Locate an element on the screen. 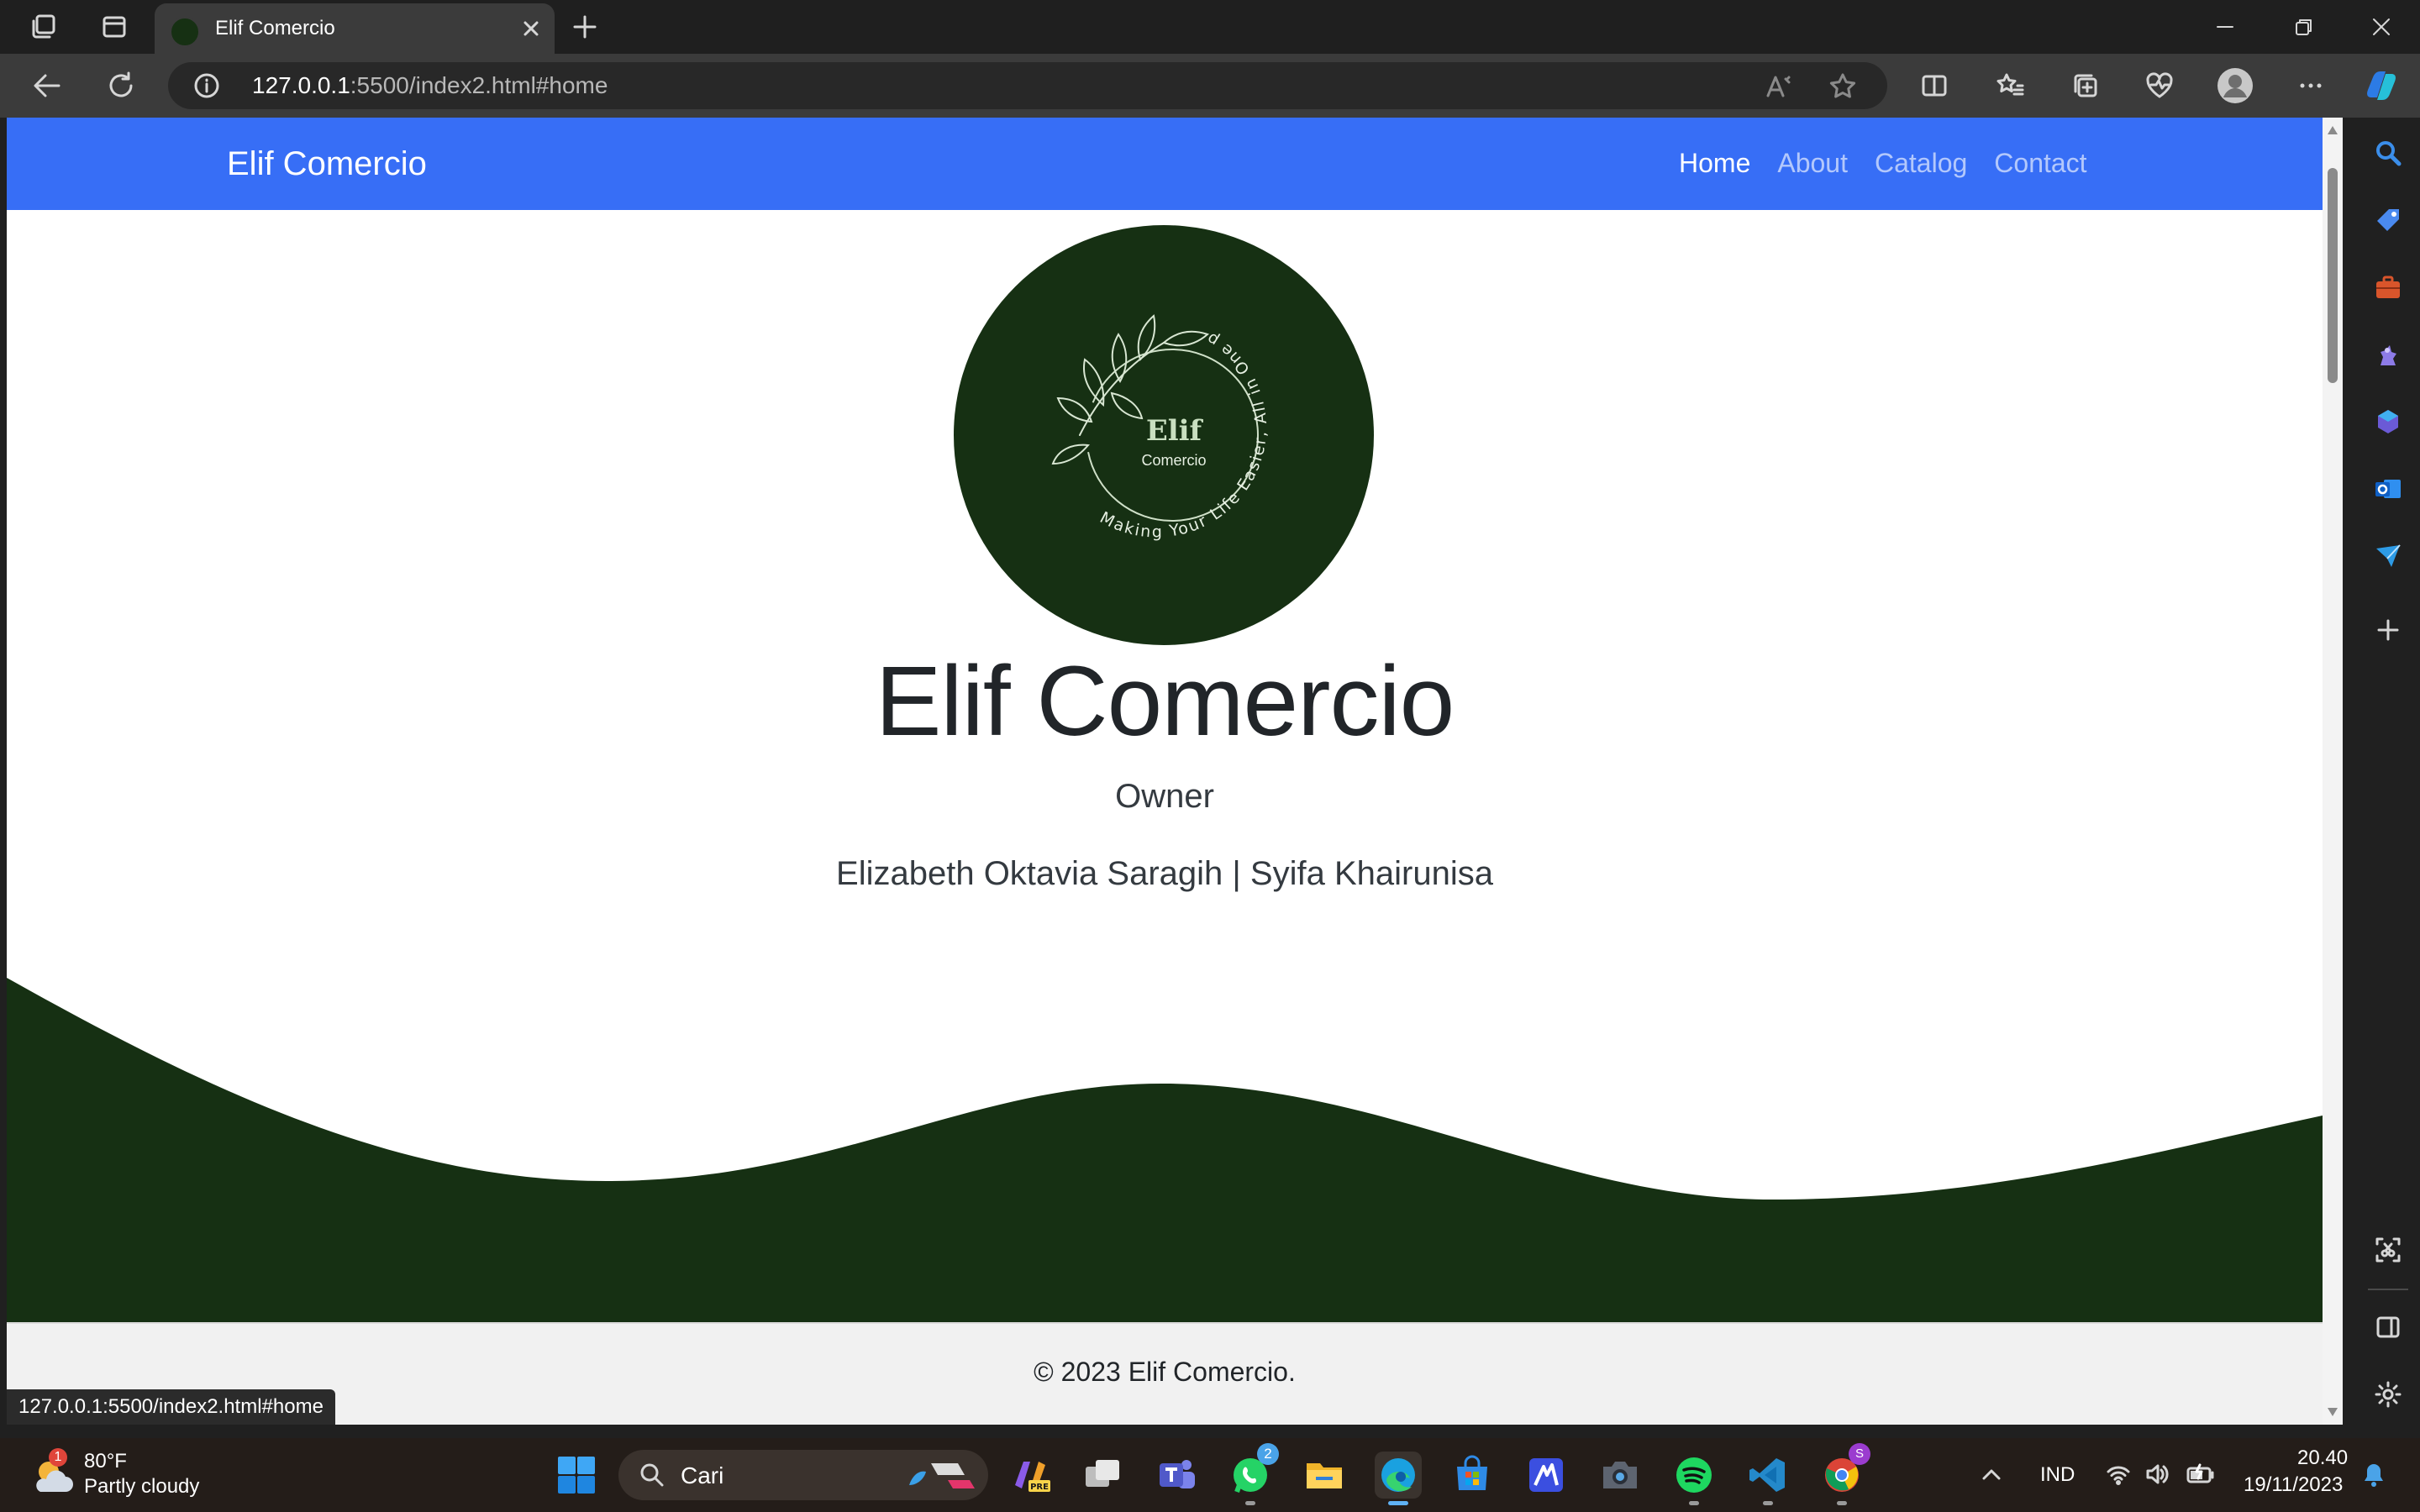 The image size is (2420, 1512). edge-browser-icon is located at coordinates (1398, 1478).